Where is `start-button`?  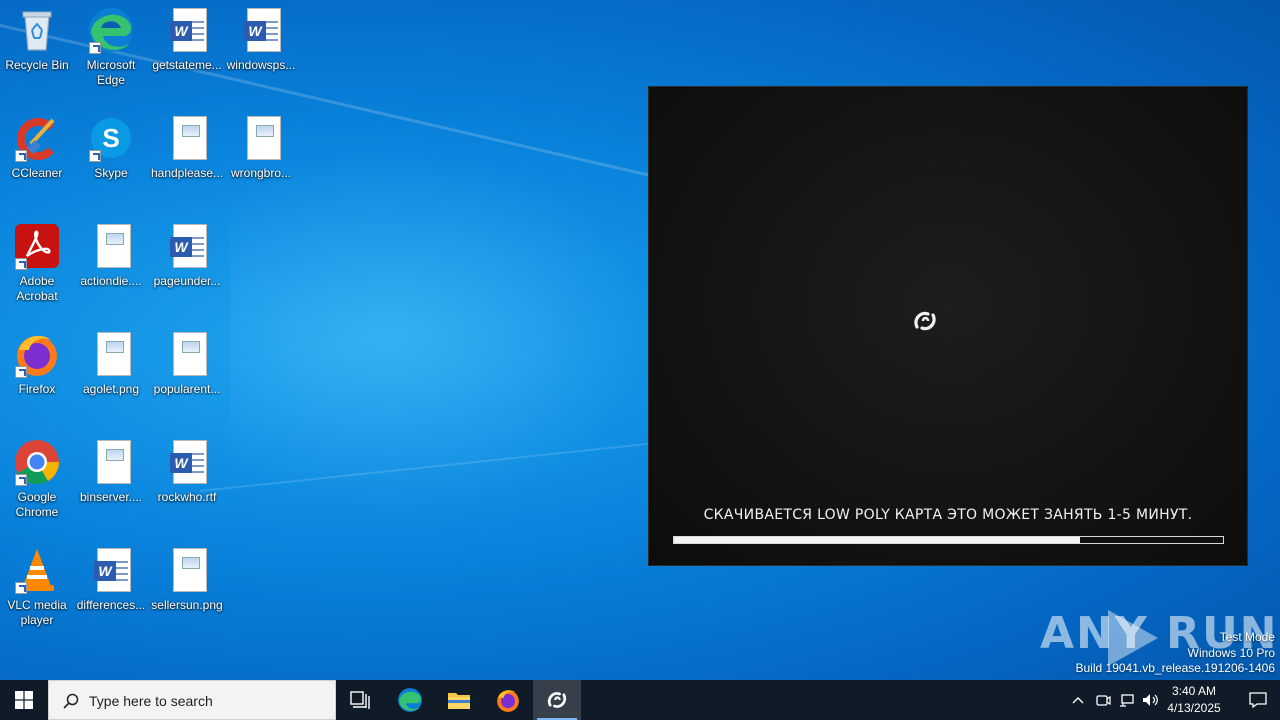
start-button is located at coordinates (24, 700).